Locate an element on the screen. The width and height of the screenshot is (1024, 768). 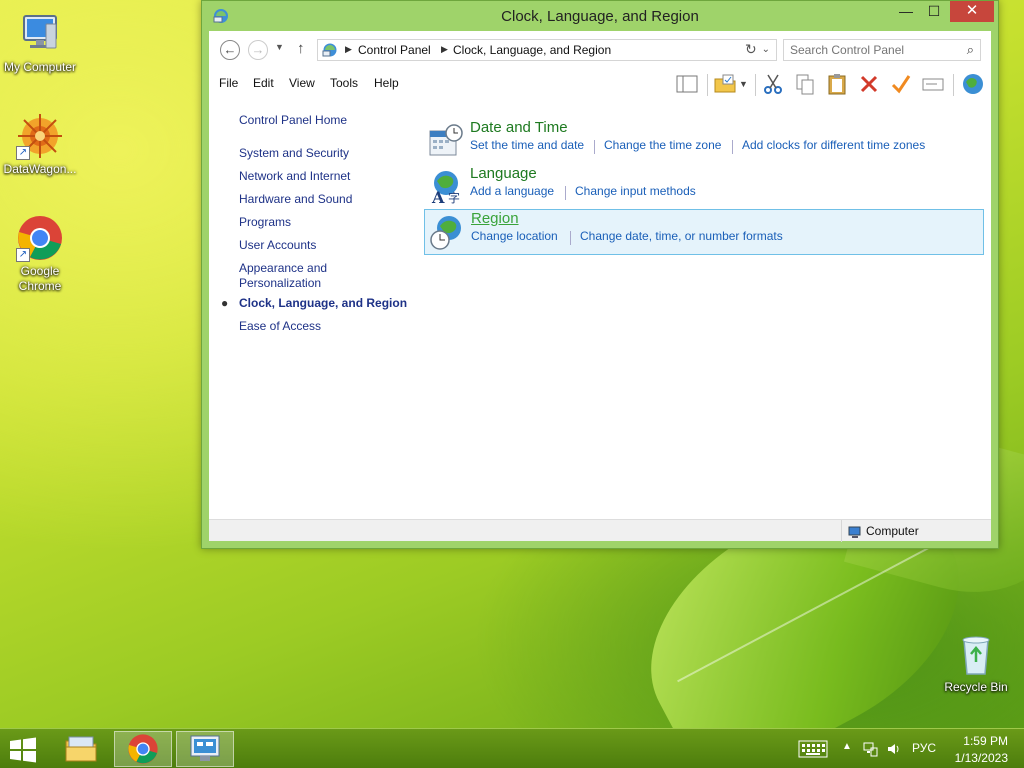
desktop-icon-google-chrome: ↗ Google Chrome is located at coordinates (40, 254).